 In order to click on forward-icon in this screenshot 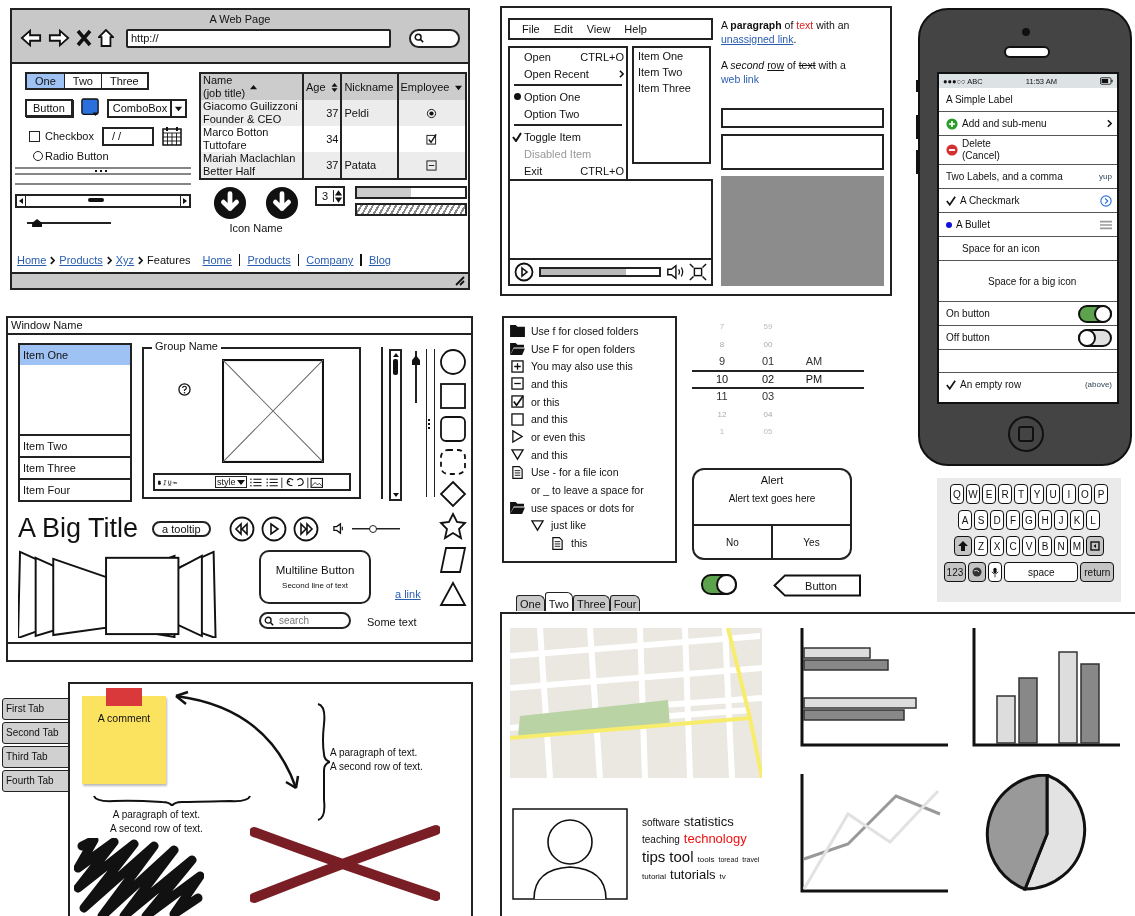, I will do `click(59, 38)`.